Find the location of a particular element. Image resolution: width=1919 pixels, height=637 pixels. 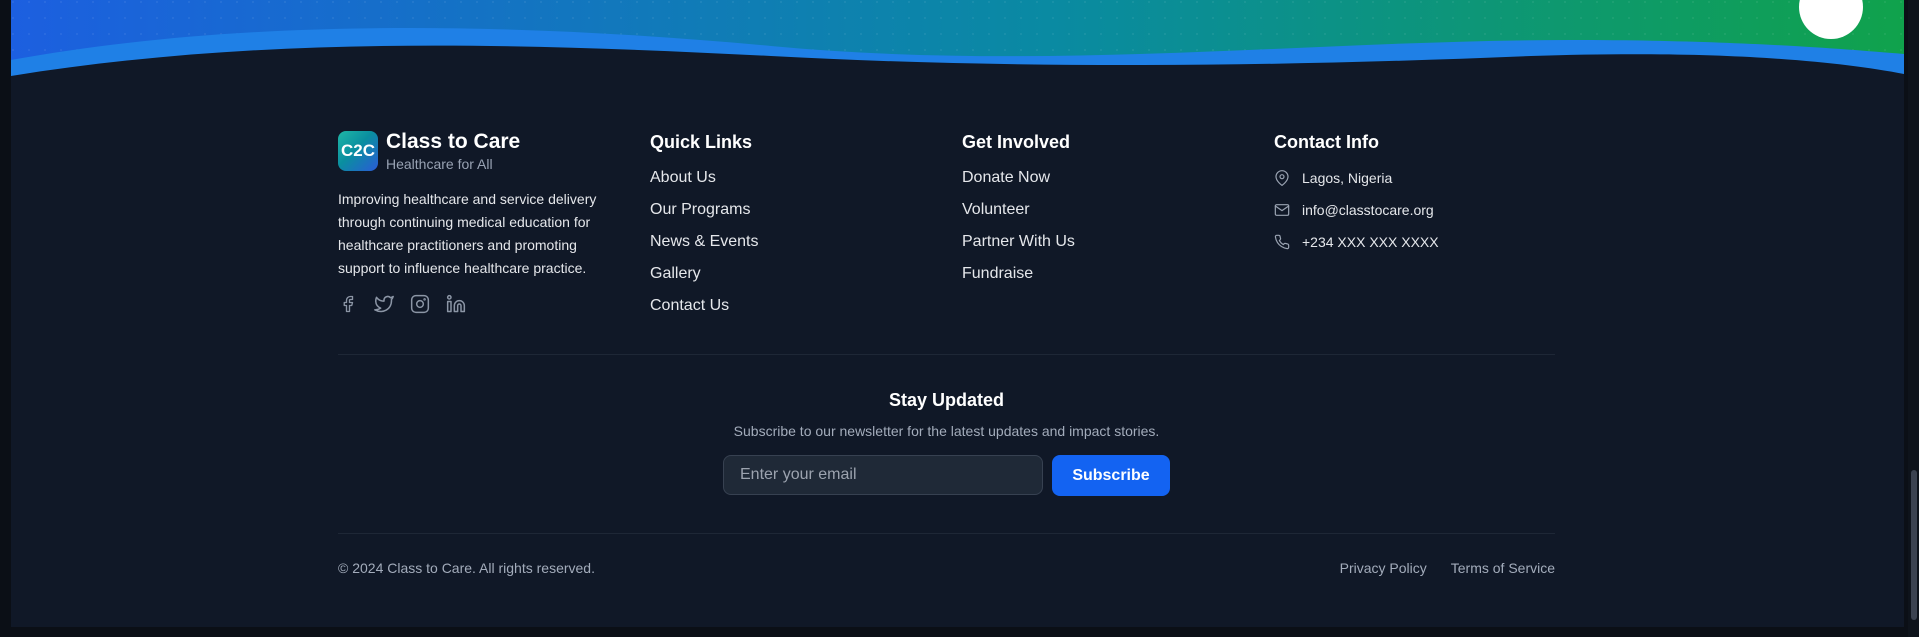

contact-email-text: info@classtocare.org is located at coordinates (1368, 210).